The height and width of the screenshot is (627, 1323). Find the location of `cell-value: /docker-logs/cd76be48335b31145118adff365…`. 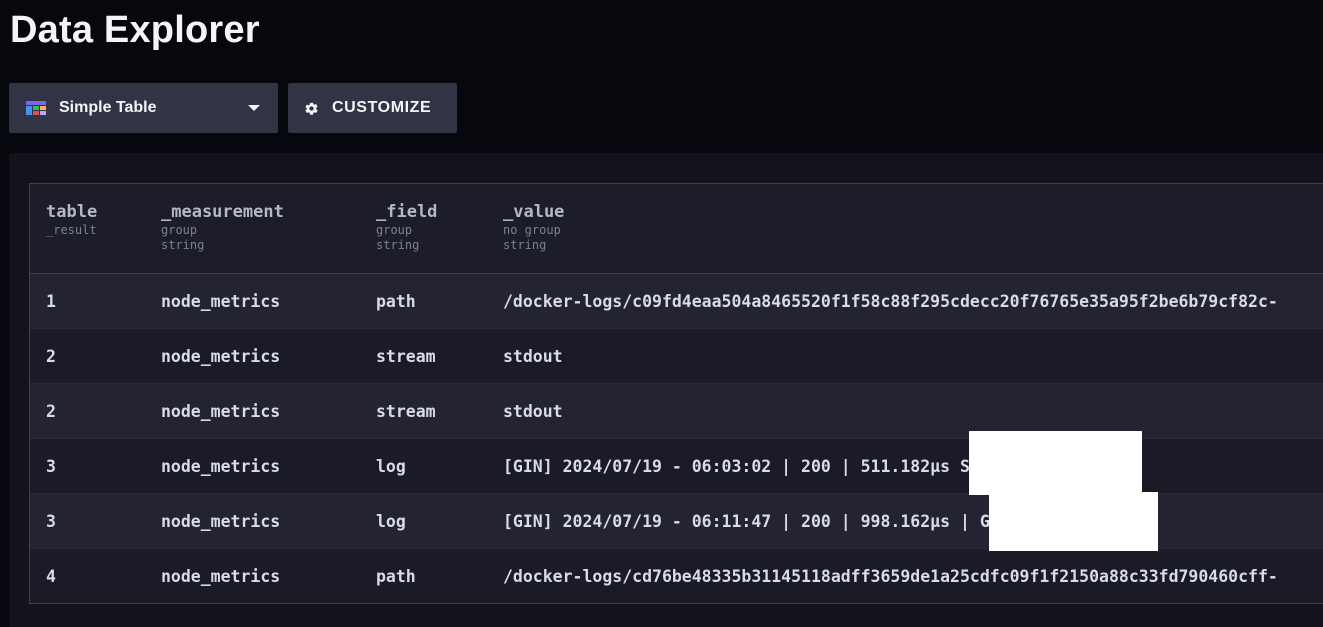

cell-value: /docker-logs/cd76be48335b31145118adff365… is located at coordinates (890, 576).